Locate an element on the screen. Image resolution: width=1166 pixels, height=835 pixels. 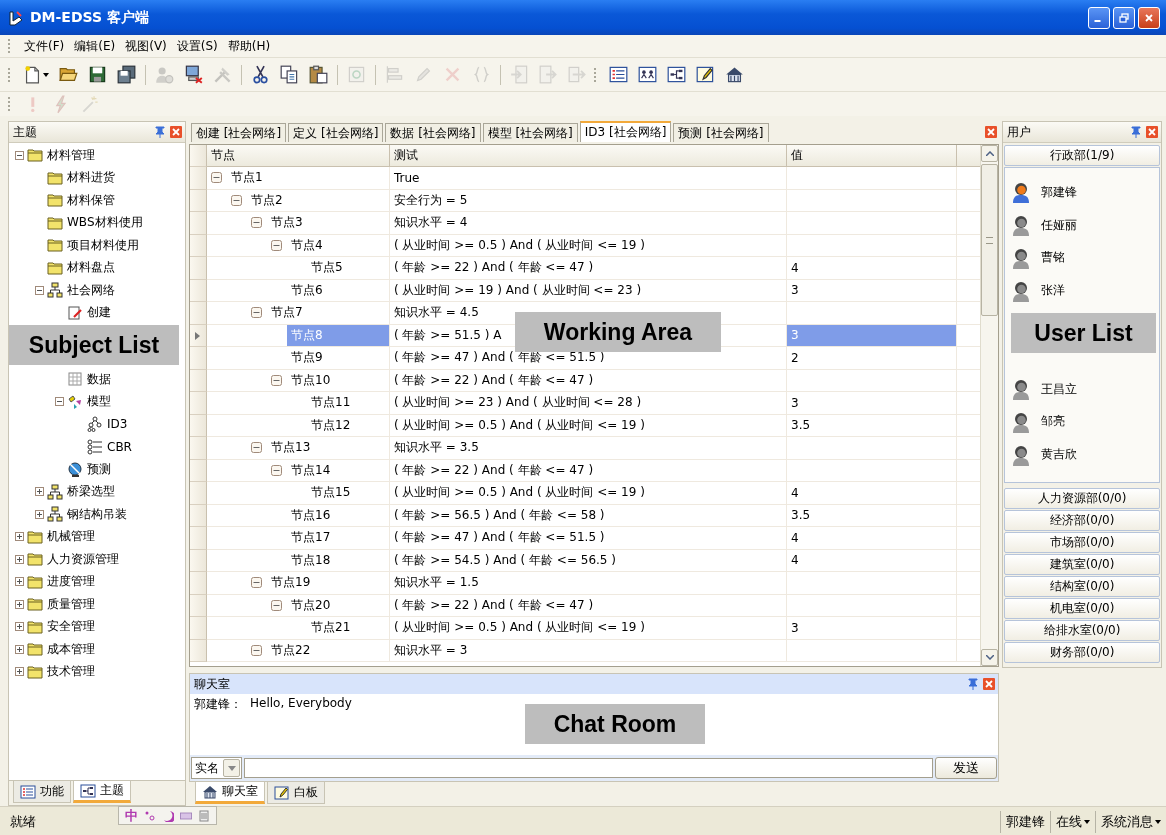
document-tab: 定义 [社会网络] is located at coordinates (336, 132).